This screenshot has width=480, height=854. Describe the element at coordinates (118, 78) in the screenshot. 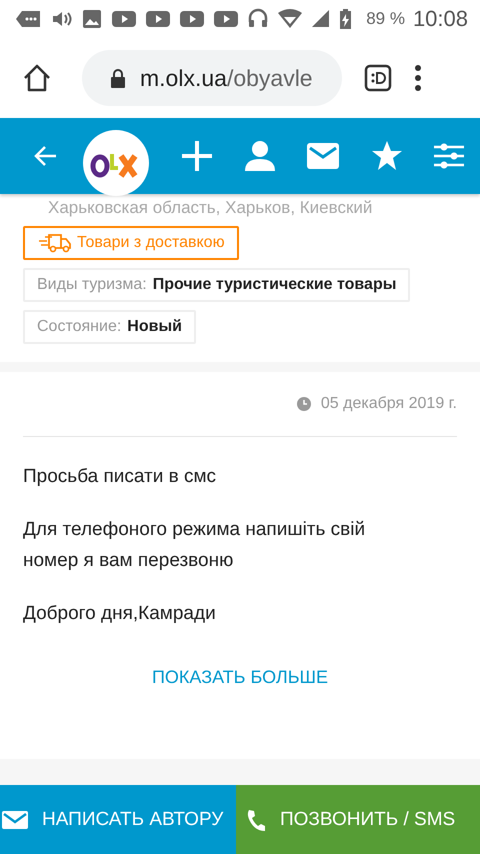

I see `lock-icon` at that location.